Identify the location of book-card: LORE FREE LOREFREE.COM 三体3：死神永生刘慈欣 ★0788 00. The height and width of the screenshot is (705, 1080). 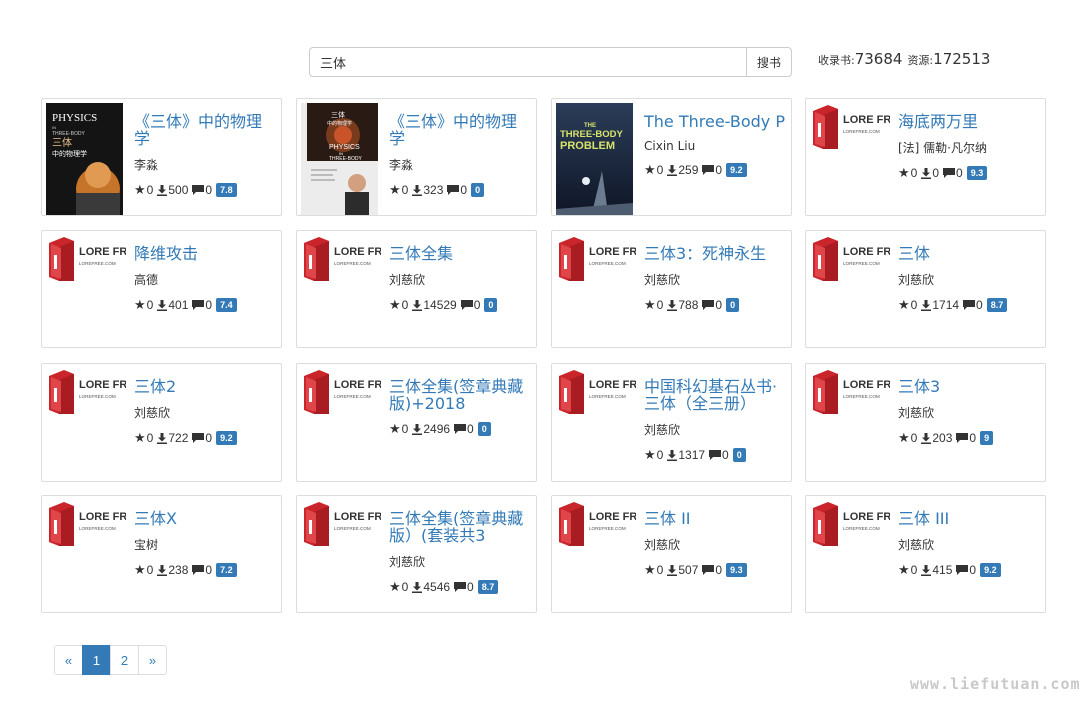
(671, 289).